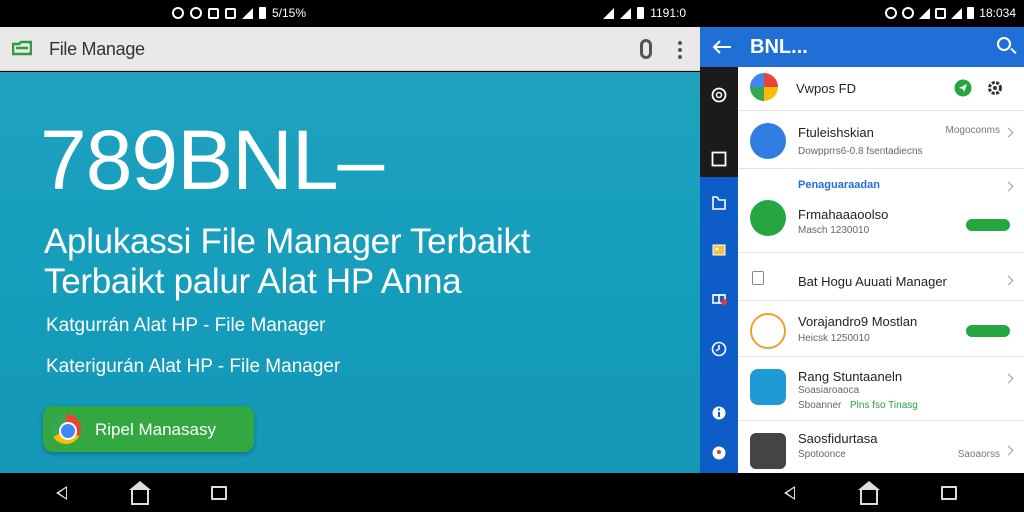  Describe the element at coordinates (768, 331) in the screenshot. I see `app-icon` at that location.